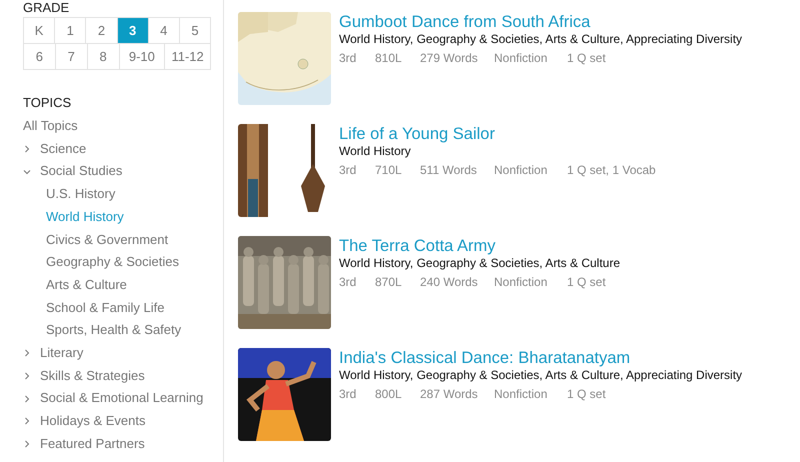  Describe the element at coordinates (123, 194) in the screenshot. I see `subtopic-link: U.S. History` at that location.